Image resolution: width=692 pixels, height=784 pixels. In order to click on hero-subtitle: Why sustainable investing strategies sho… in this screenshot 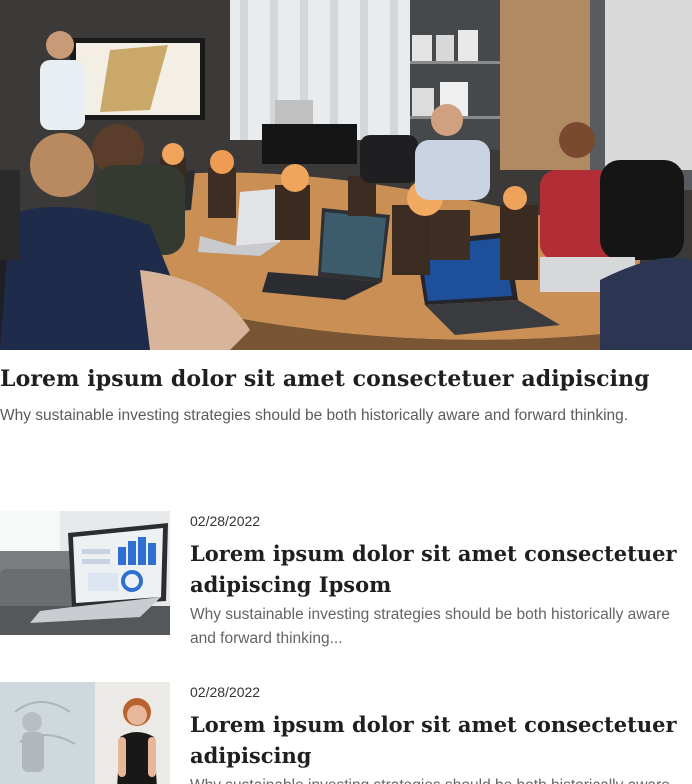, I will do `click(314, 415)`.